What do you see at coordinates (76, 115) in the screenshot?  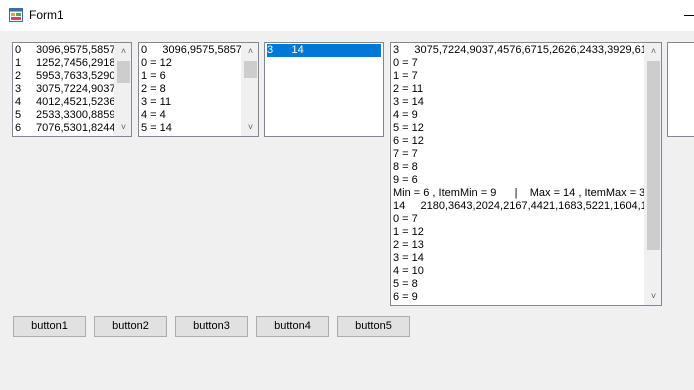 I see `list-item-value: 2533,3300,8859` at bounding box center [76, 115].